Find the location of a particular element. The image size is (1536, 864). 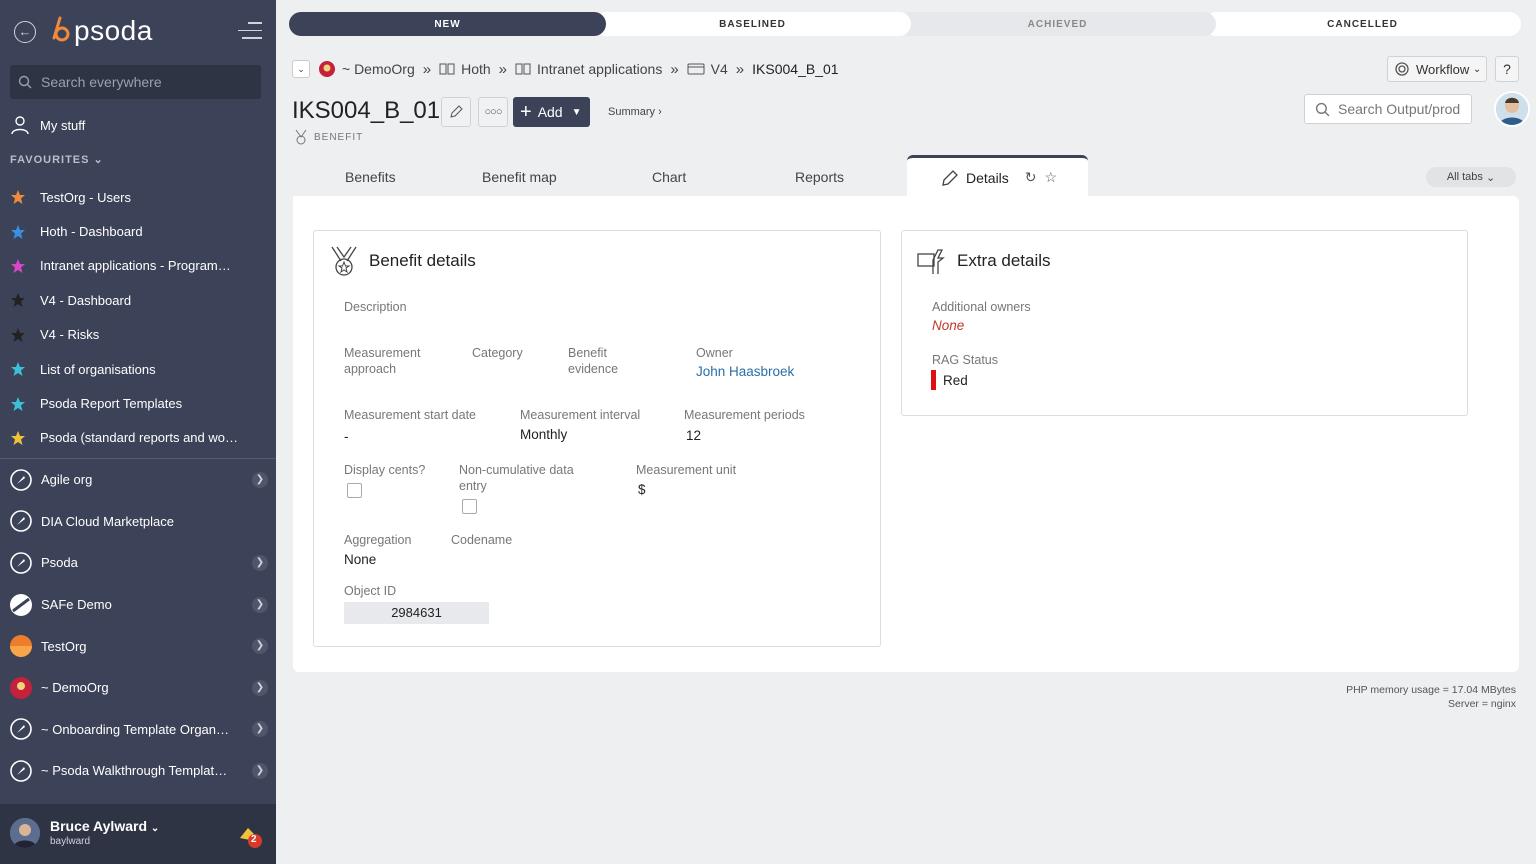

favourite-item: TestOrg - Users is located at coordinates (135, 197).